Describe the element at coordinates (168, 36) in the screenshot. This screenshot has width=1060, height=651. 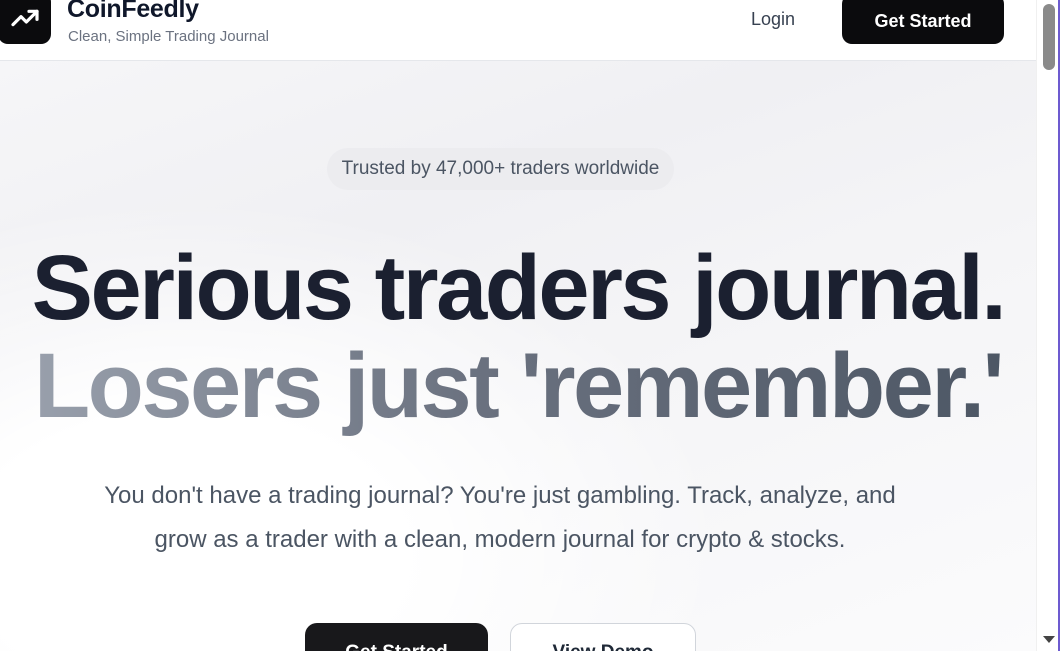
I see `brand-tagline: Clean, Simple Trading Journal` at that location.